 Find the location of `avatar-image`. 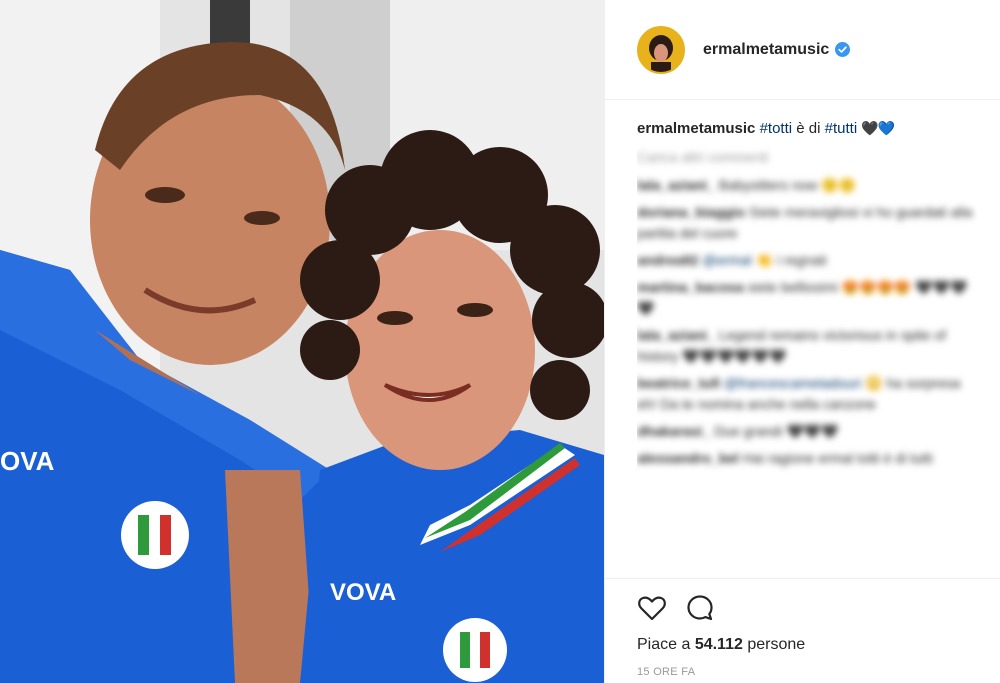

avatar-image is located at coordinates (661, 49).